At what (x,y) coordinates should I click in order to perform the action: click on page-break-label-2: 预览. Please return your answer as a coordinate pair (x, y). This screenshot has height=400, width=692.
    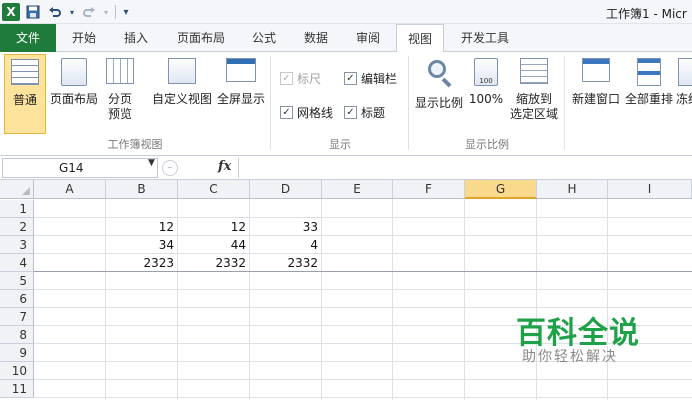
    Looking at the image, I should click on (119, 114).